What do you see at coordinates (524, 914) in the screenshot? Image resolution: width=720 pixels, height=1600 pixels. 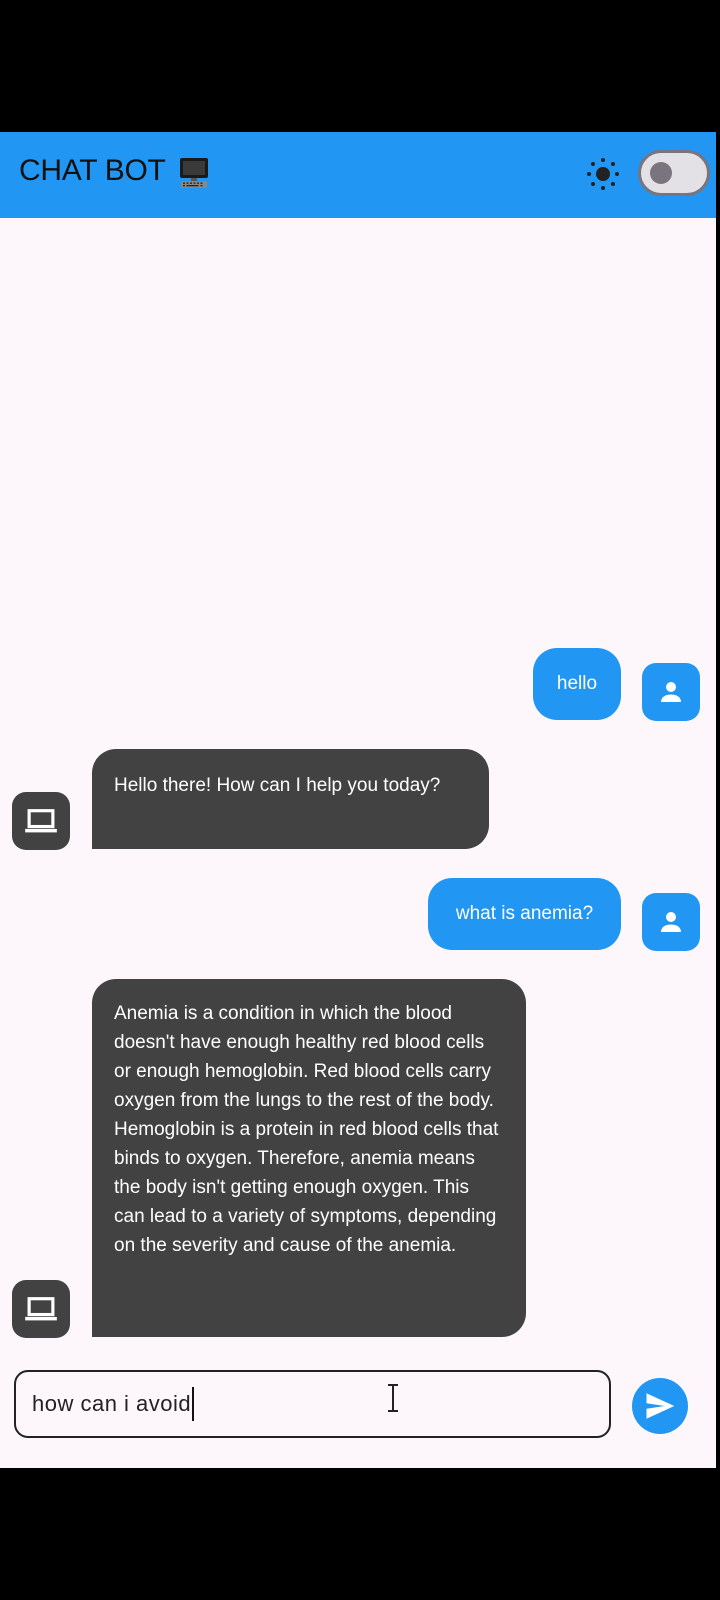 I see `user-message-bubble: what is anemia?` at bounding box center [524, 914].